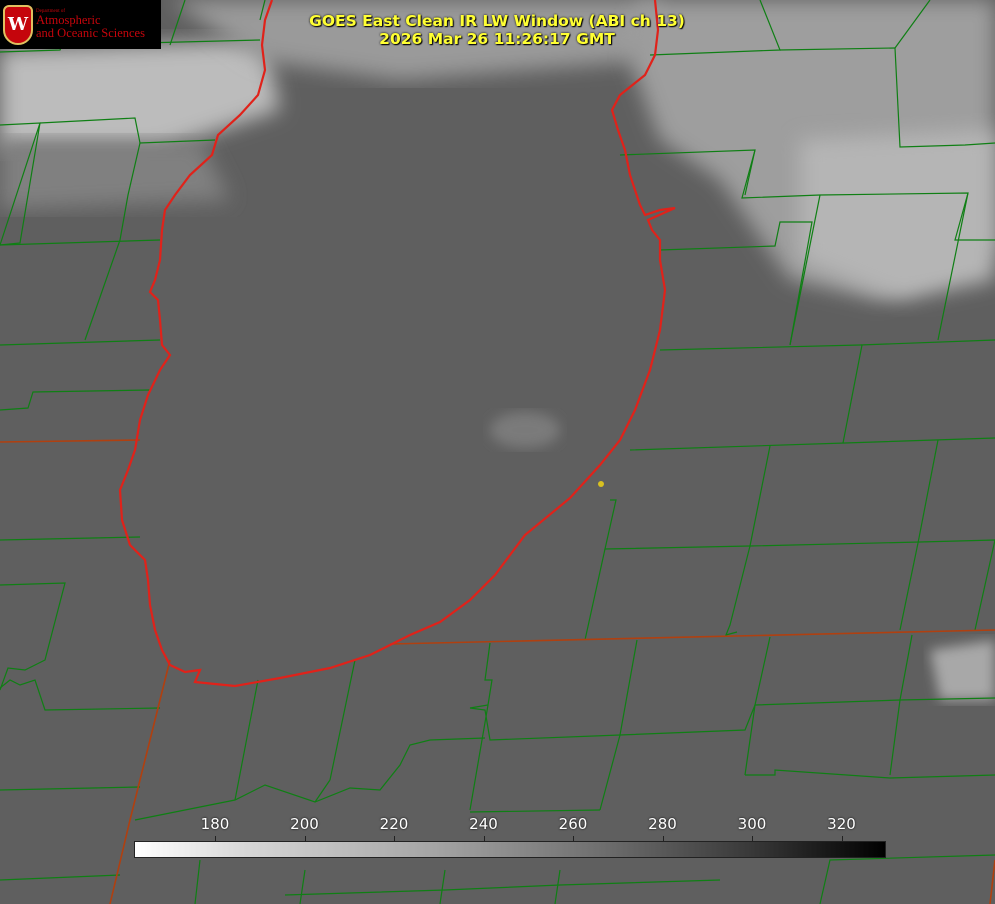 This screenshot has width=995, height=904. Describe the element at coordinates (510, 849) in the screenshot. I see `colorbar` at that location.